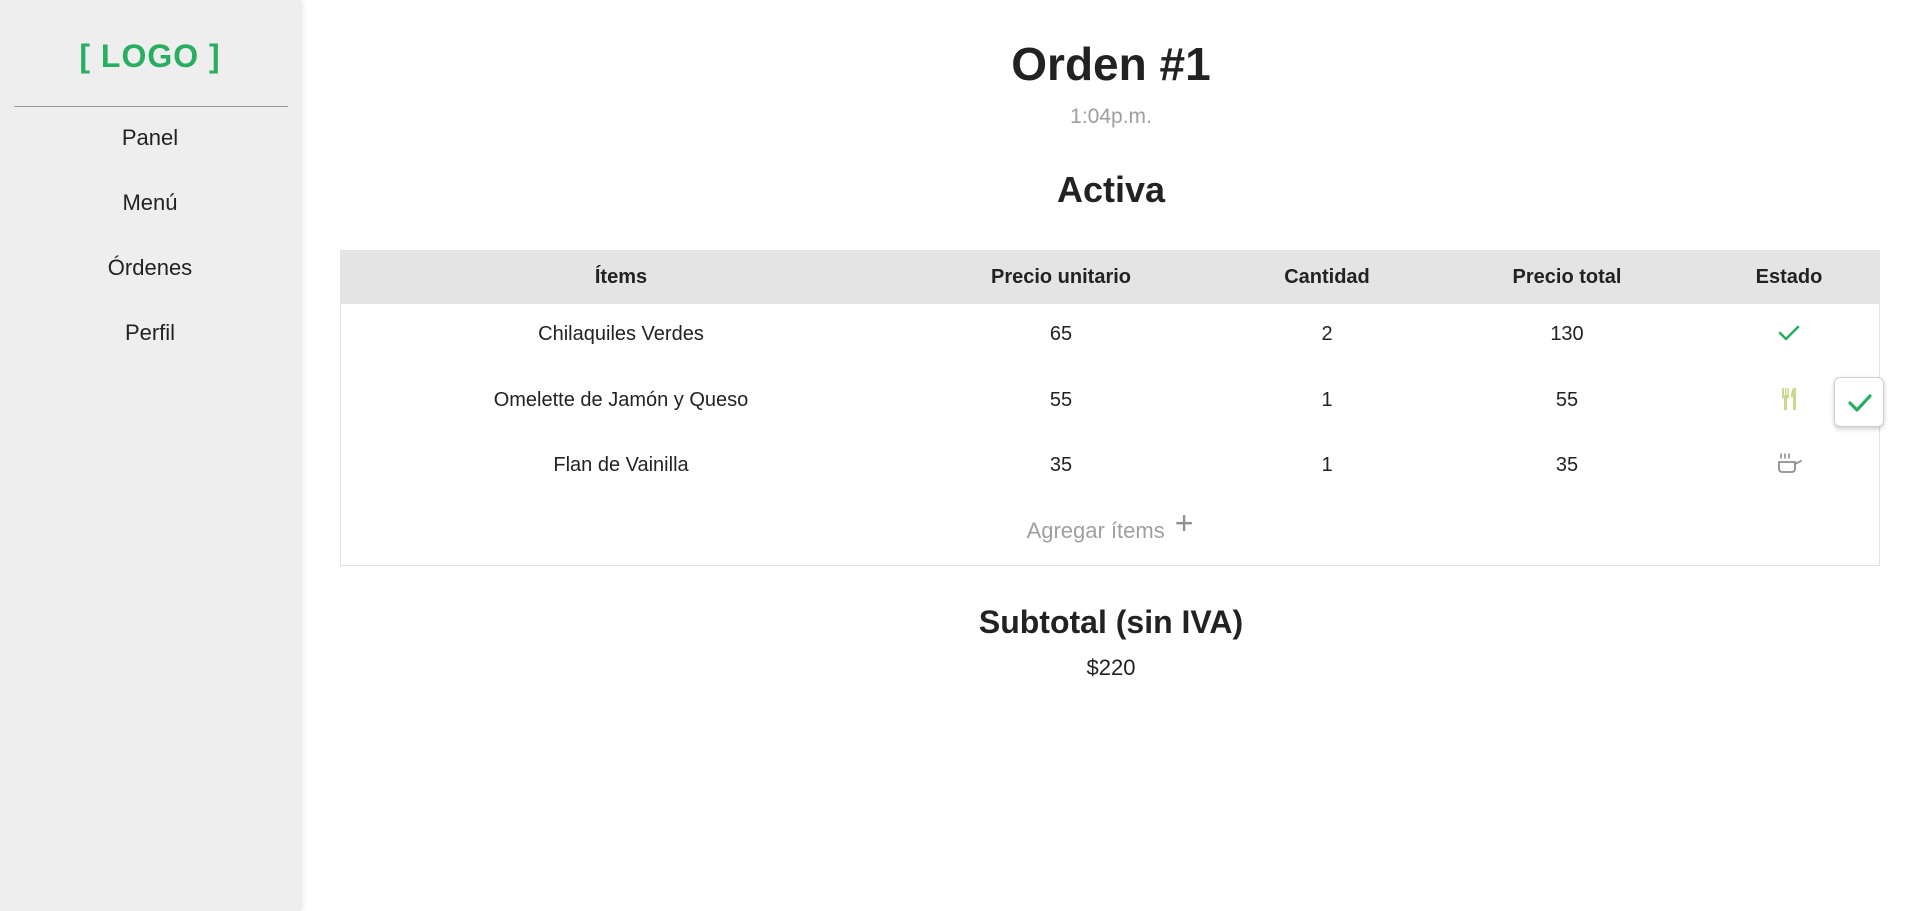  What do you see at coordinates (1061, 277) in the screenshot?
I see `header-unit-price: Precio unitario` at bounding box center [1061, 277].